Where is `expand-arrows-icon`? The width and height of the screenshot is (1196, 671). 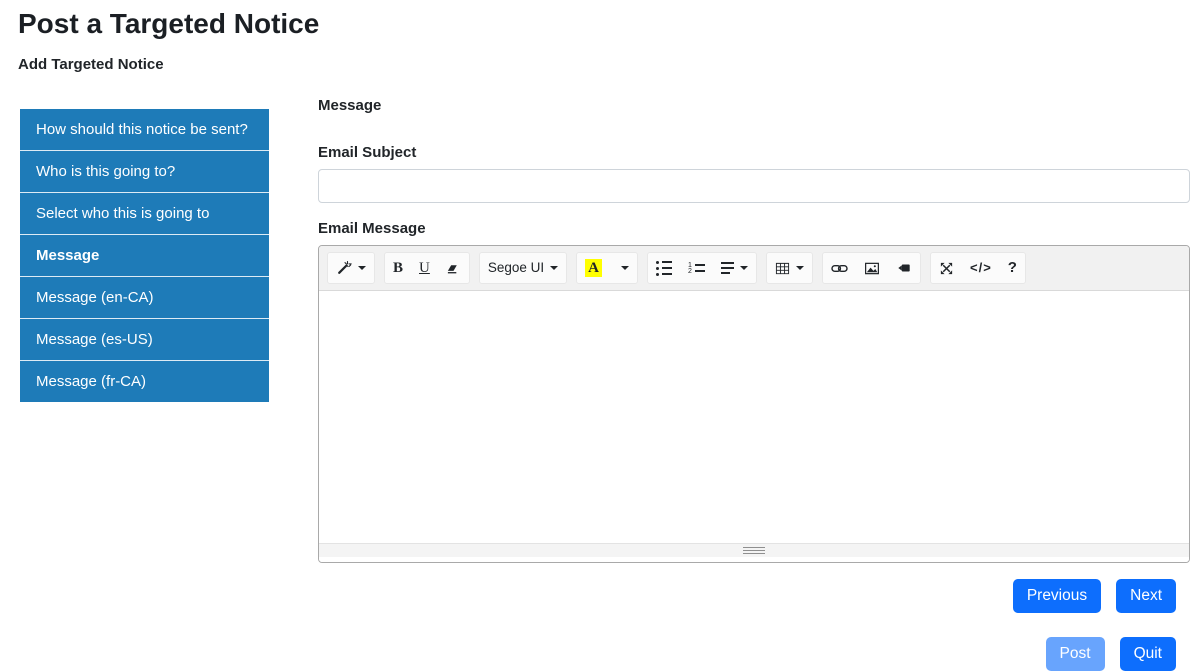 expand-arrows-icon is located at coordinates (946, 268).